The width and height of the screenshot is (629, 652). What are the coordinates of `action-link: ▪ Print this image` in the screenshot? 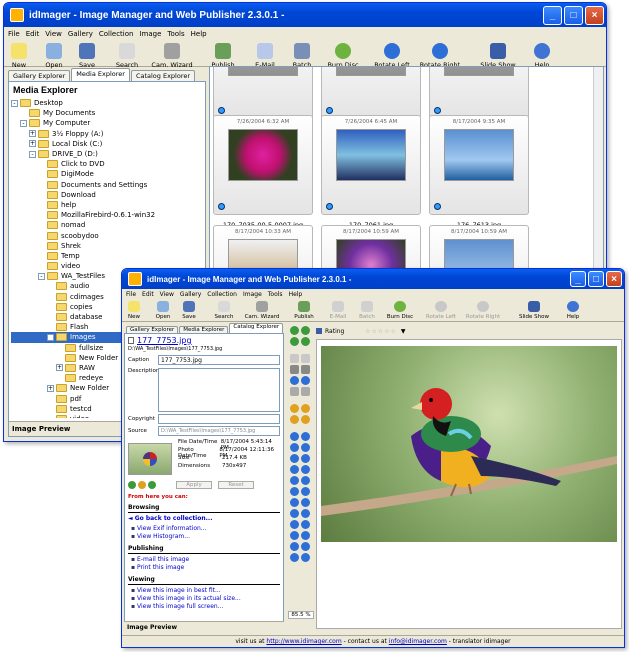 It's located at (205, 568).